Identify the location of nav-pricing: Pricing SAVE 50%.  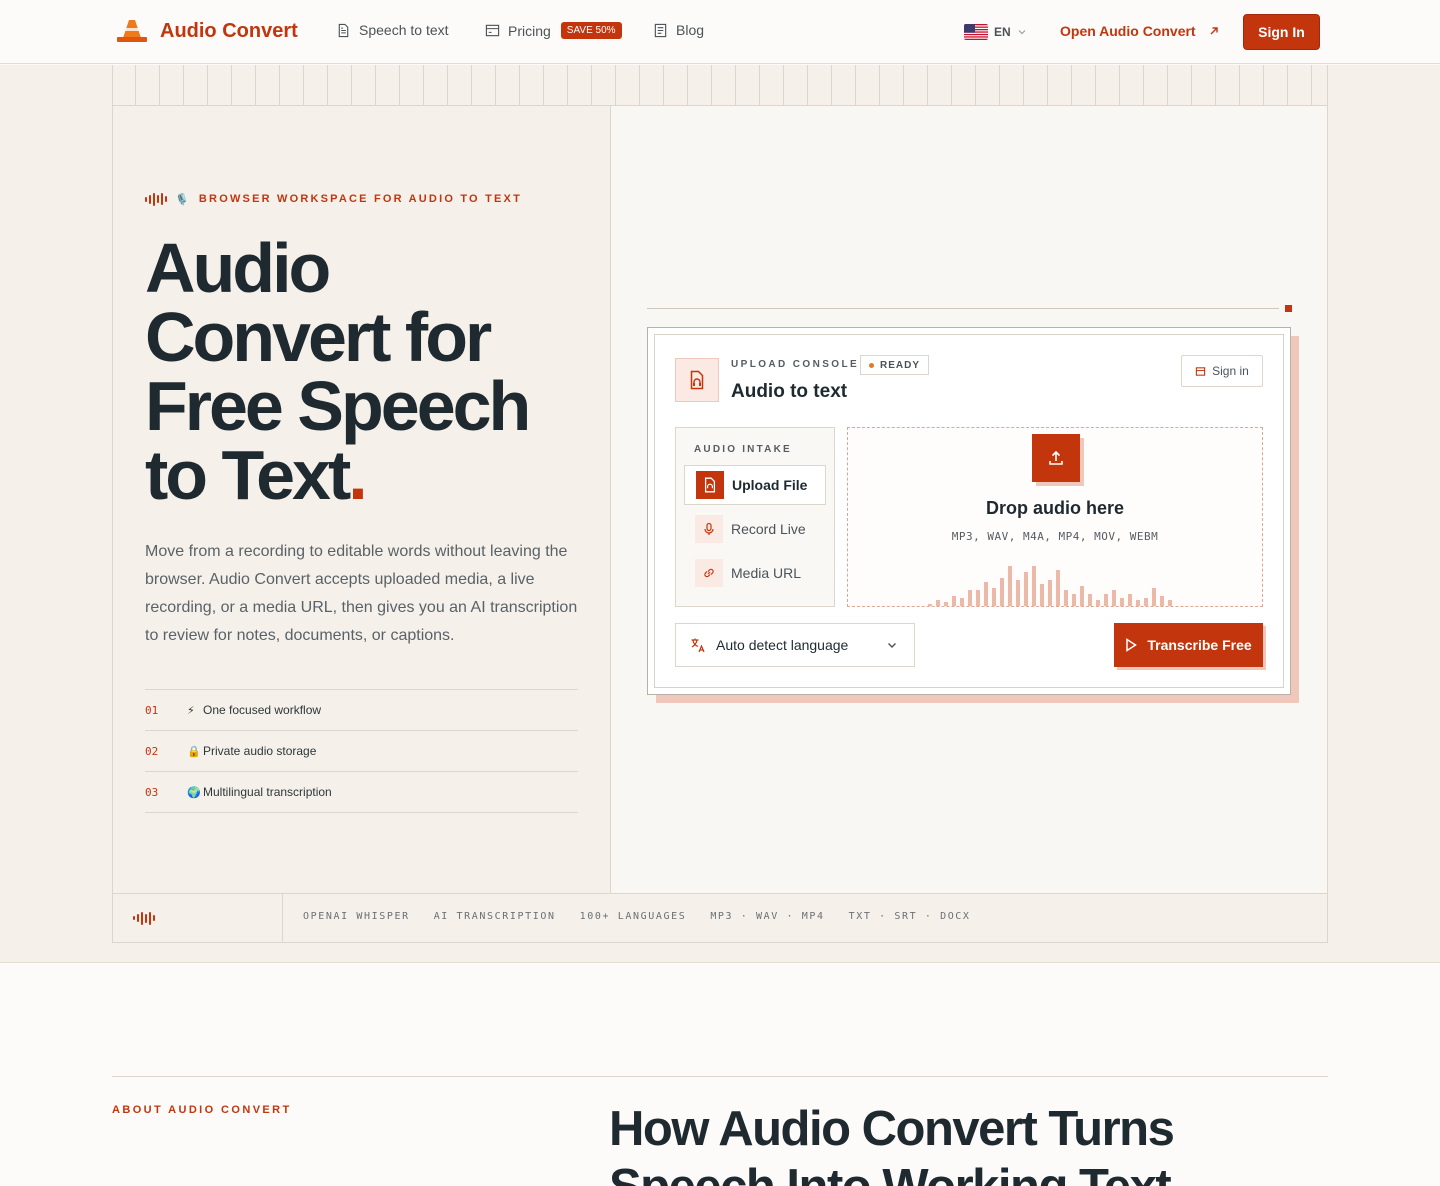
(553, 30).